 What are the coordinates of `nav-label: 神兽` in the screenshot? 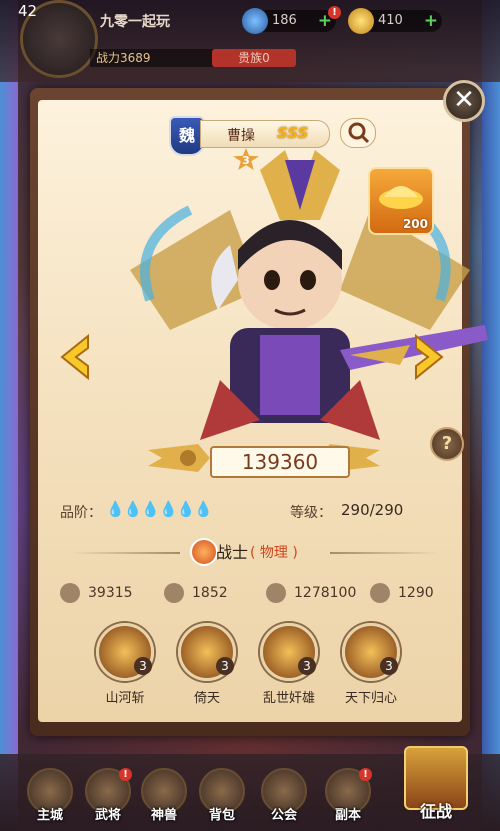 It's located at (163, 815).